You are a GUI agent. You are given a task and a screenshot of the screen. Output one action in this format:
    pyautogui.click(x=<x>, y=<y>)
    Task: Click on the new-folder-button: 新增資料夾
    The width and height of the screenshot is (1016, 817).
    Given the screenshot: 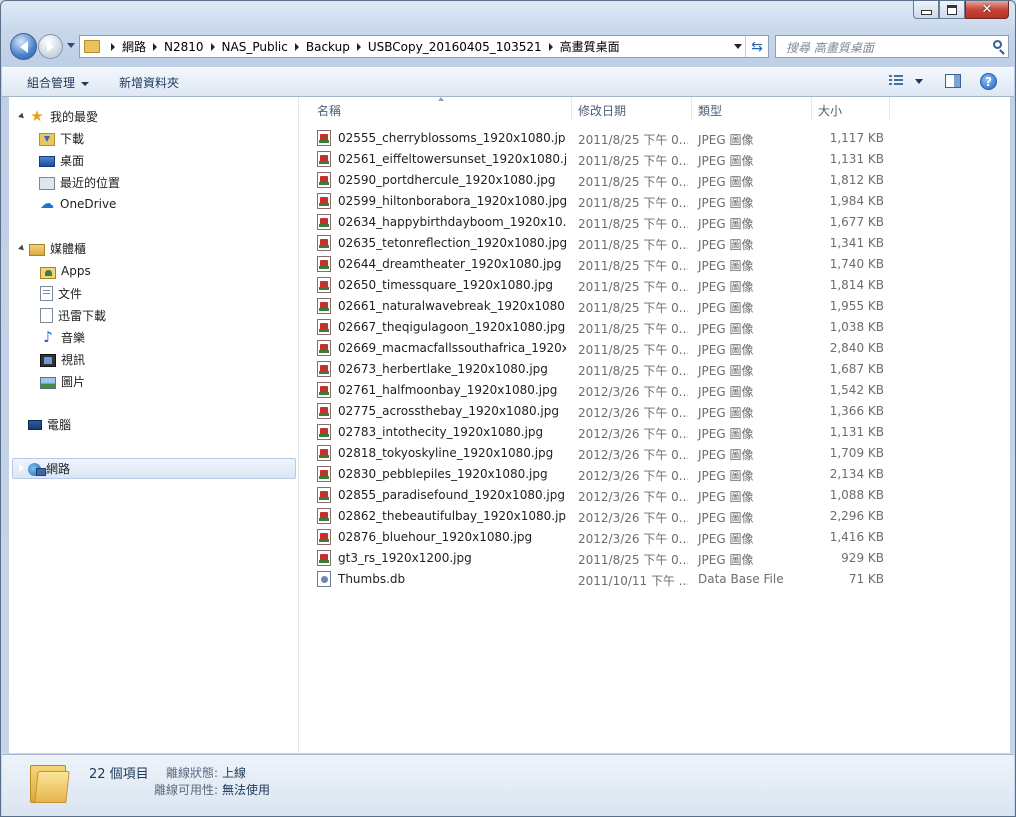 What is the action you would take?
    pyautogui.click(x=149, y=82)
    